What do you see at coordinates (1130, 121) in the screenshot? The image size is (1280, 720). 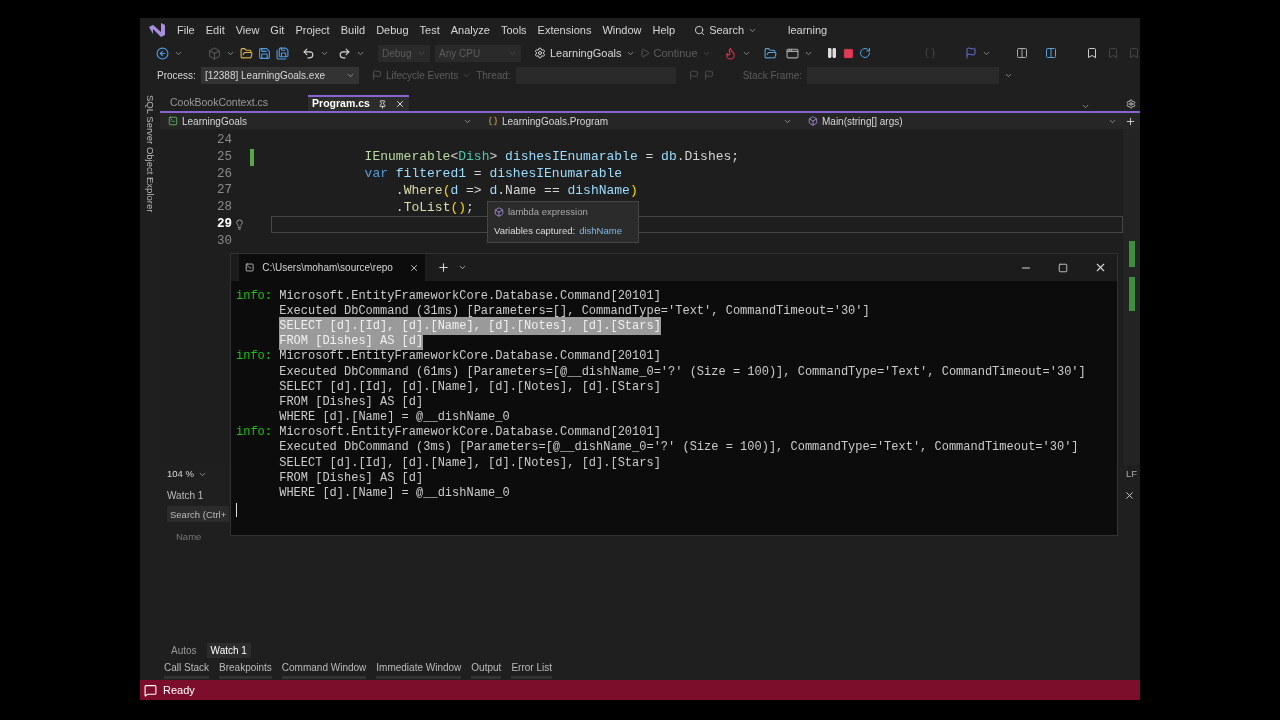 I see `split-icon` at bounding box center [1130, 121].